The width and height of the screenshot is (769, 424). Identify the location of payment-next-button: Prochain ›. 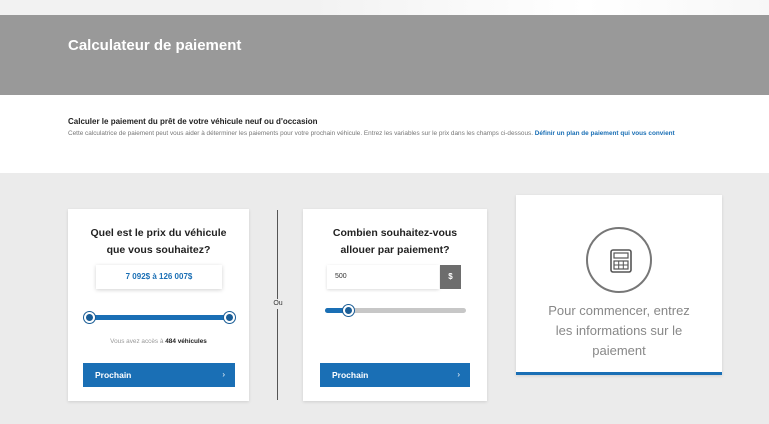
(395, 375).